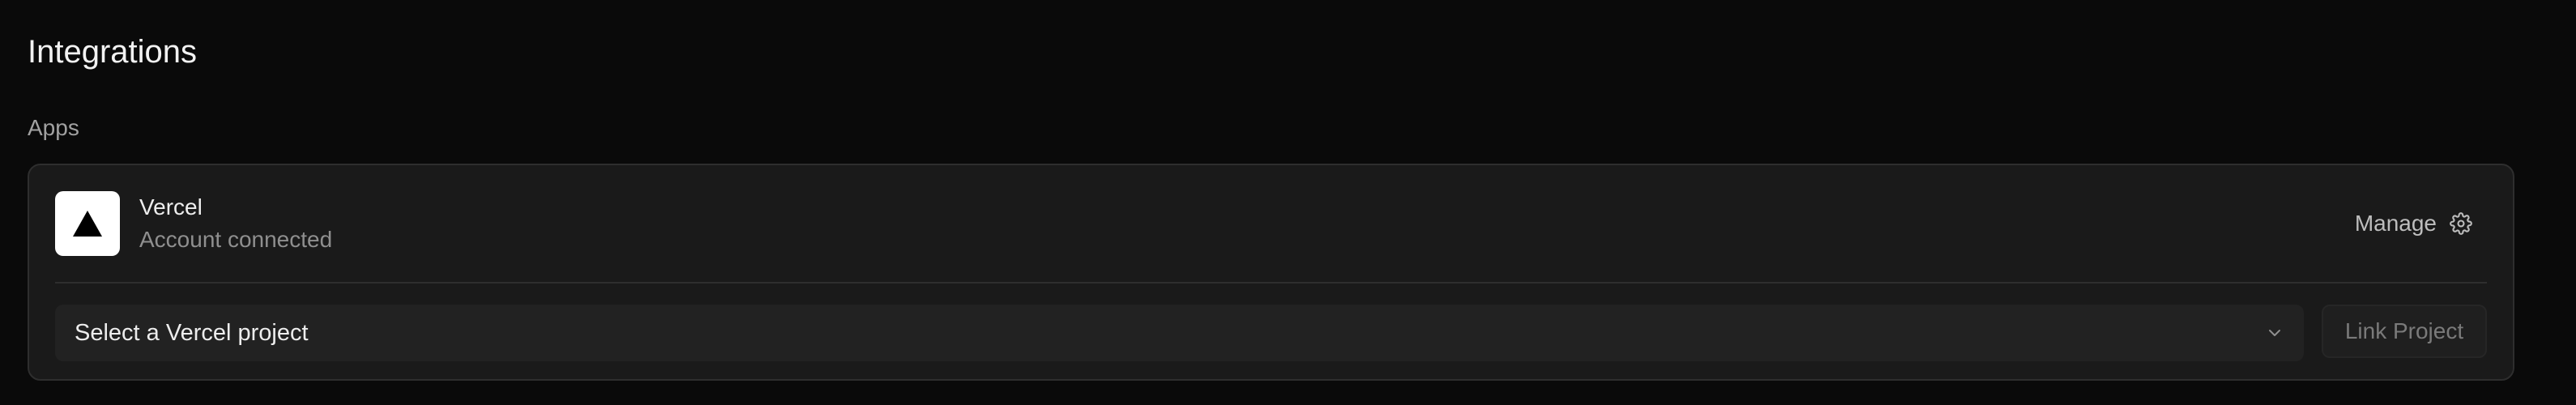 This screenshot has width=2576, height=405. I want to click on vercel-logo, so click(88, 223).